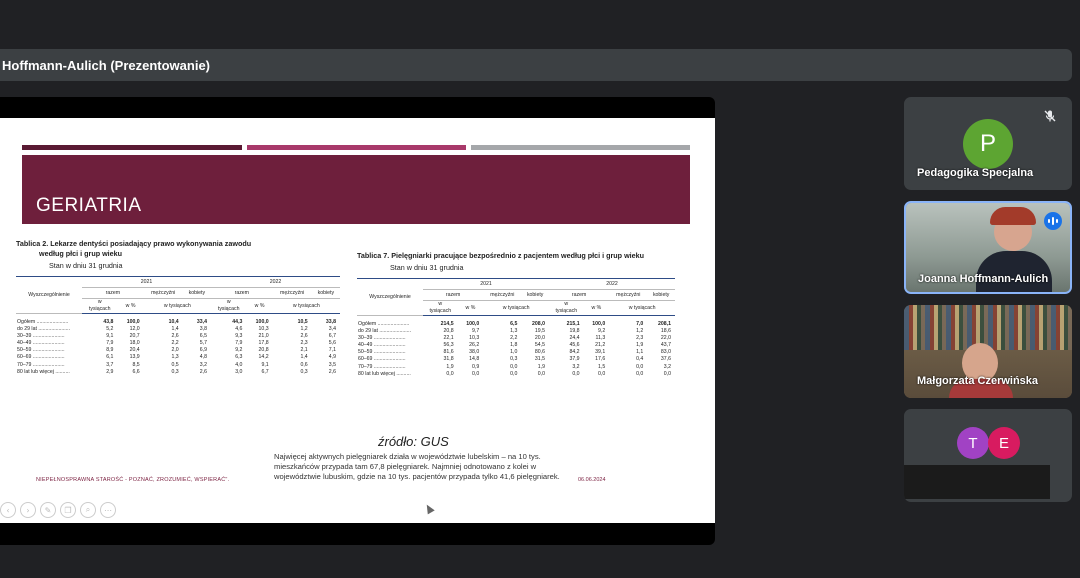 This screenshot has height=578, width=1080. I want to click on speaking-indicator-icon, so click(1053, 221).